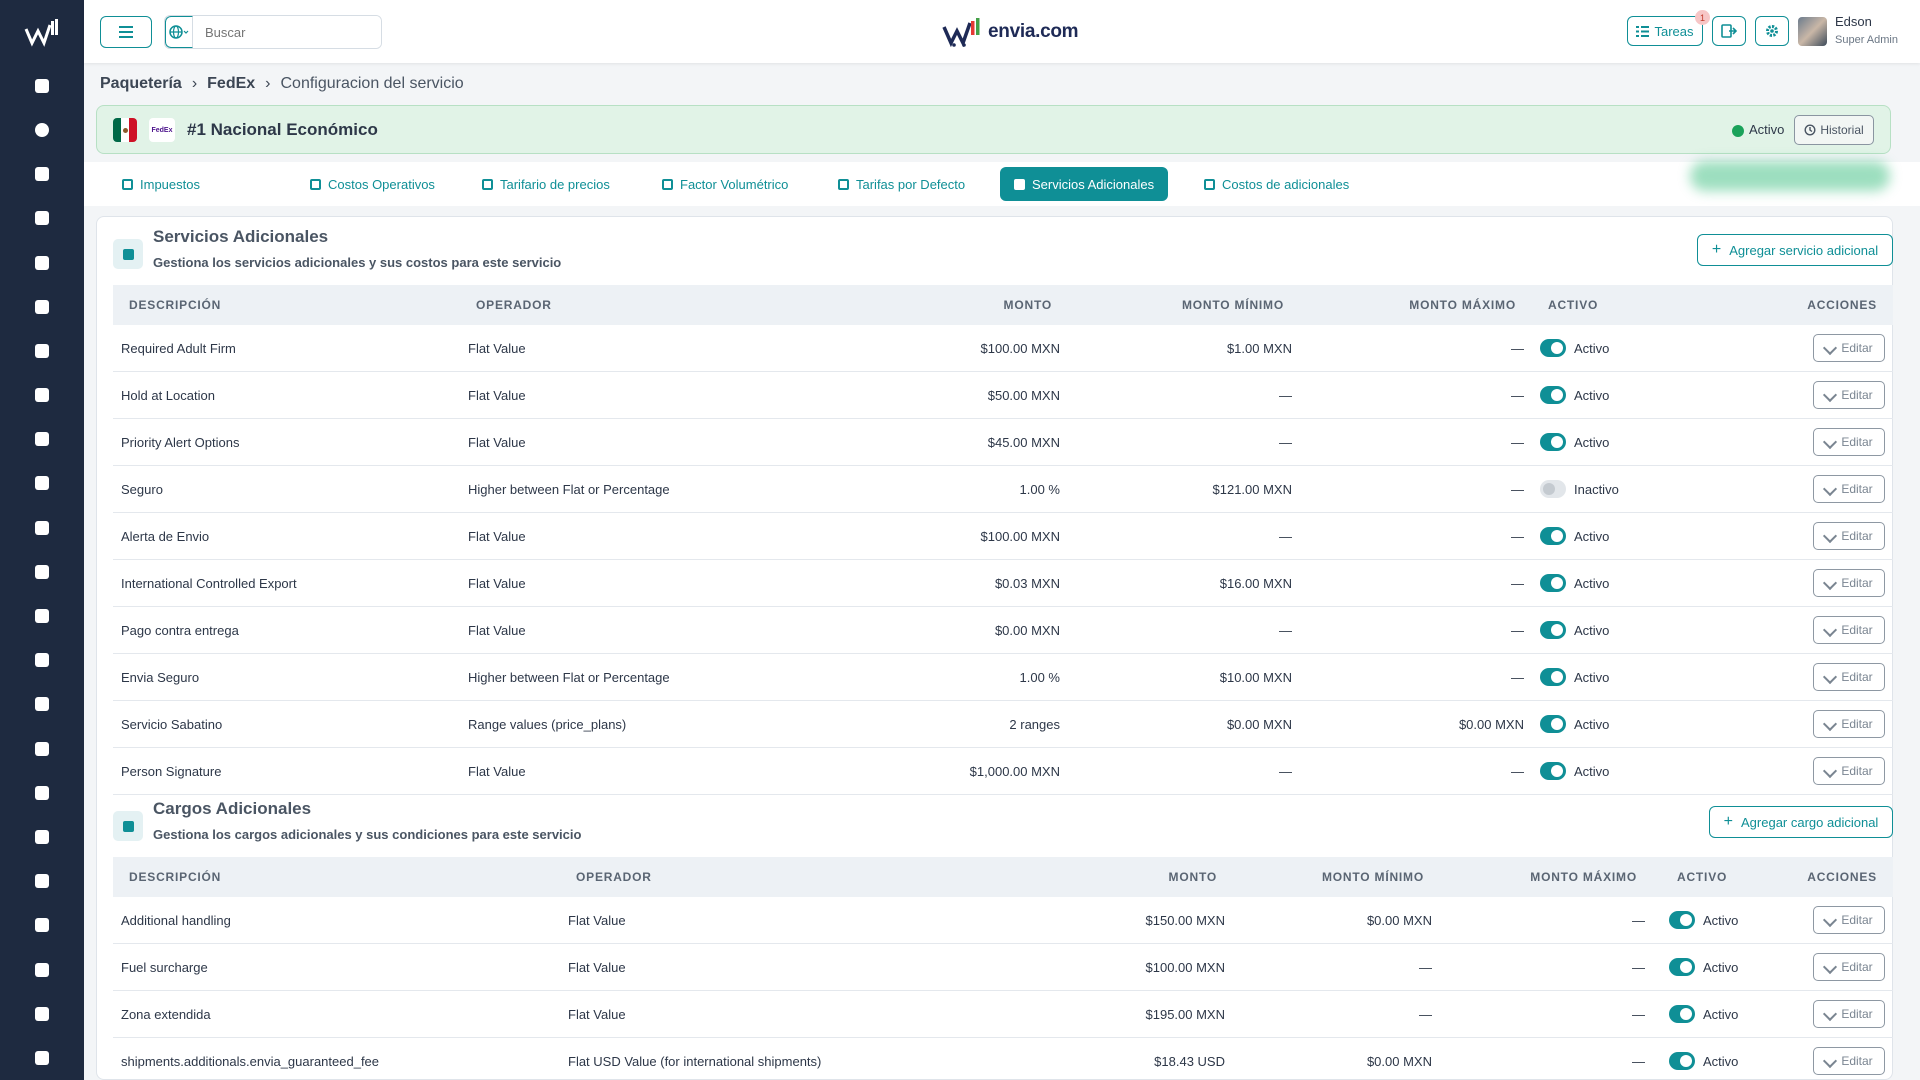 The height and width of the screenshot is (1080, 1920). Describe the element at coordinates (1033, 31) in the screenshot. I see `brand-text: envia.com` at that location.